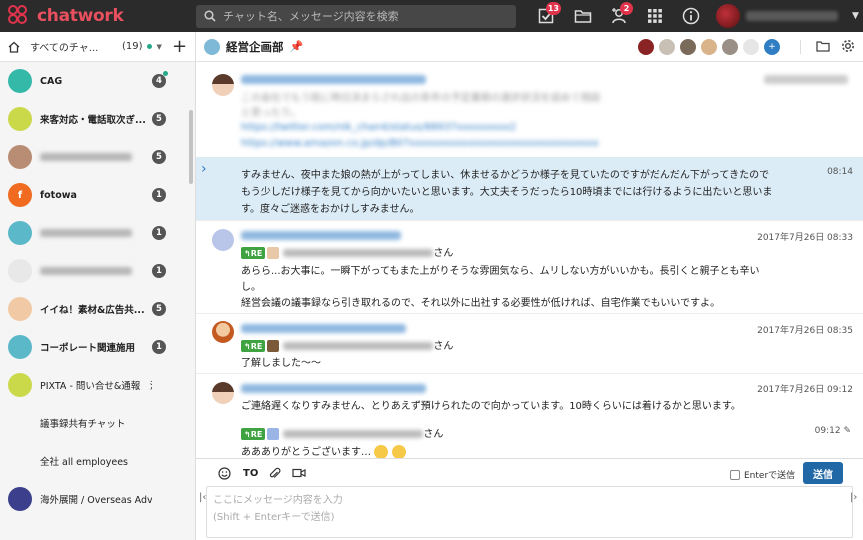 Image resolution: width=863 pixels, height=540 pixels. What do you see at coordinates (179, 47) in the screenshot?
I see `add-room-button: +` at bounding box center [179, 47].